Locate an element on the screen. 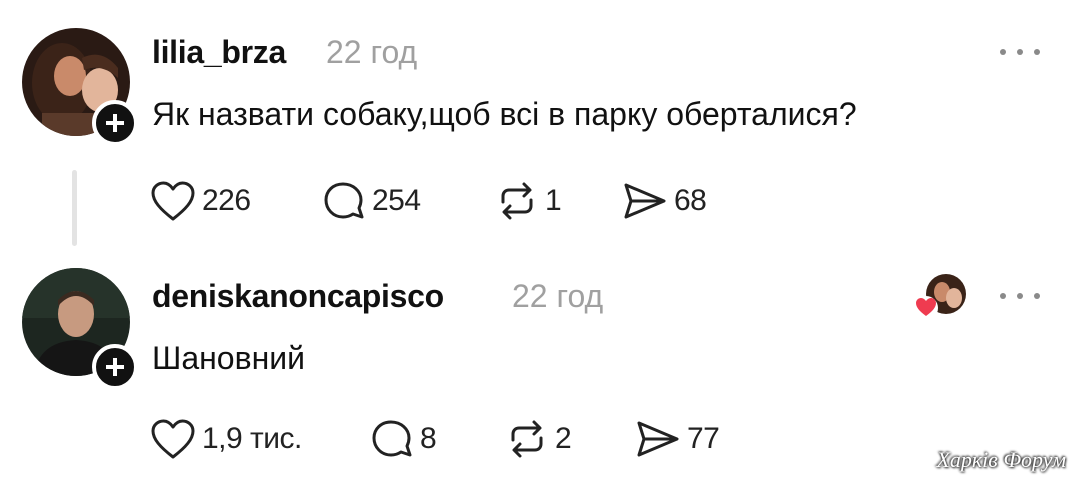 This screenshot has width=1080, height=485. post-username: lilia_brza is located at coordinates (219, 52).